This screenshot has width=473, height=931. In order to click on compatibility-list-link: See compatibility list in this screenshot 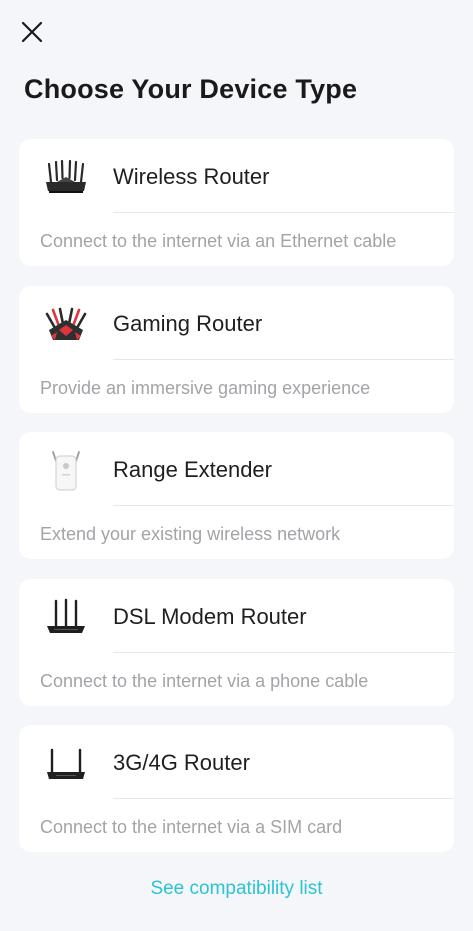, I will do `click(236, 889)`.